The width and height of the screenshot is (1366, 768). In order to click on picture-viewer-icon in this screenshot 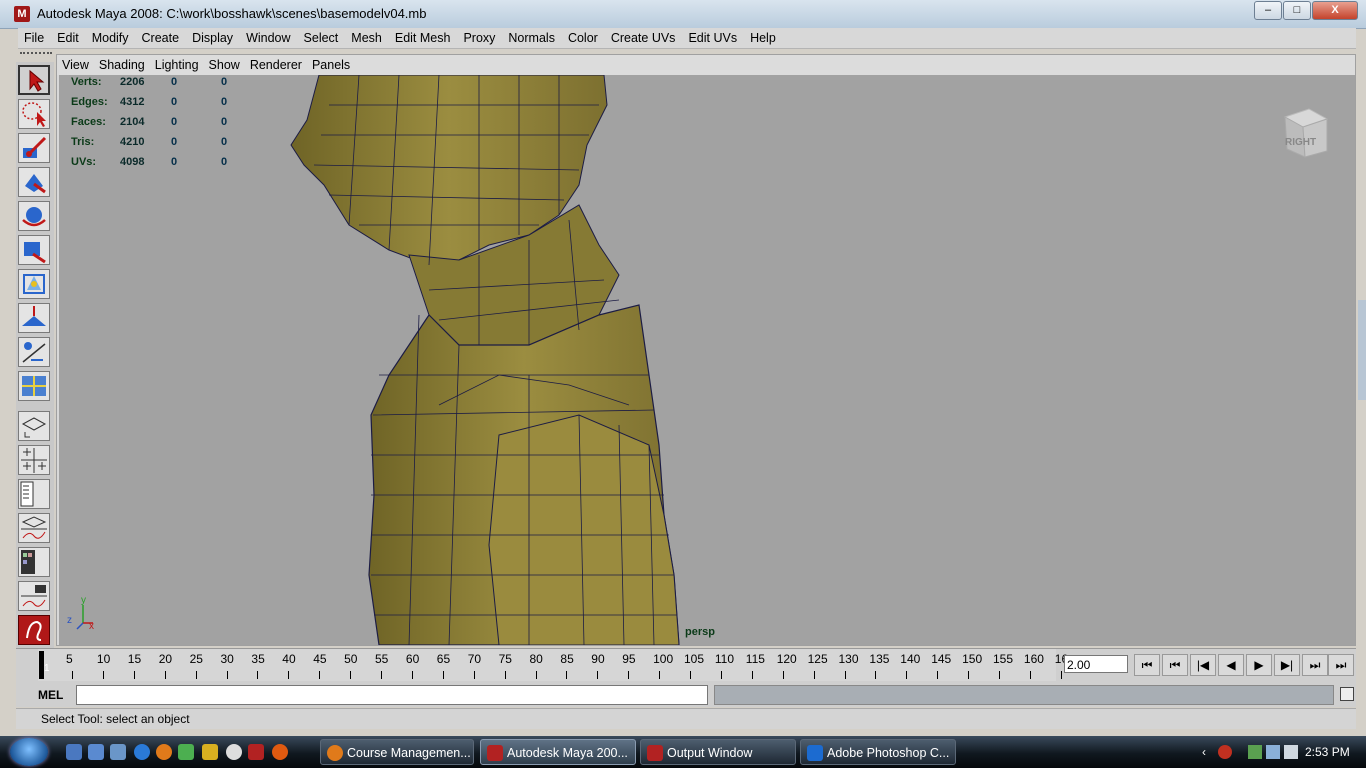, I will do `click(186, 752)`.